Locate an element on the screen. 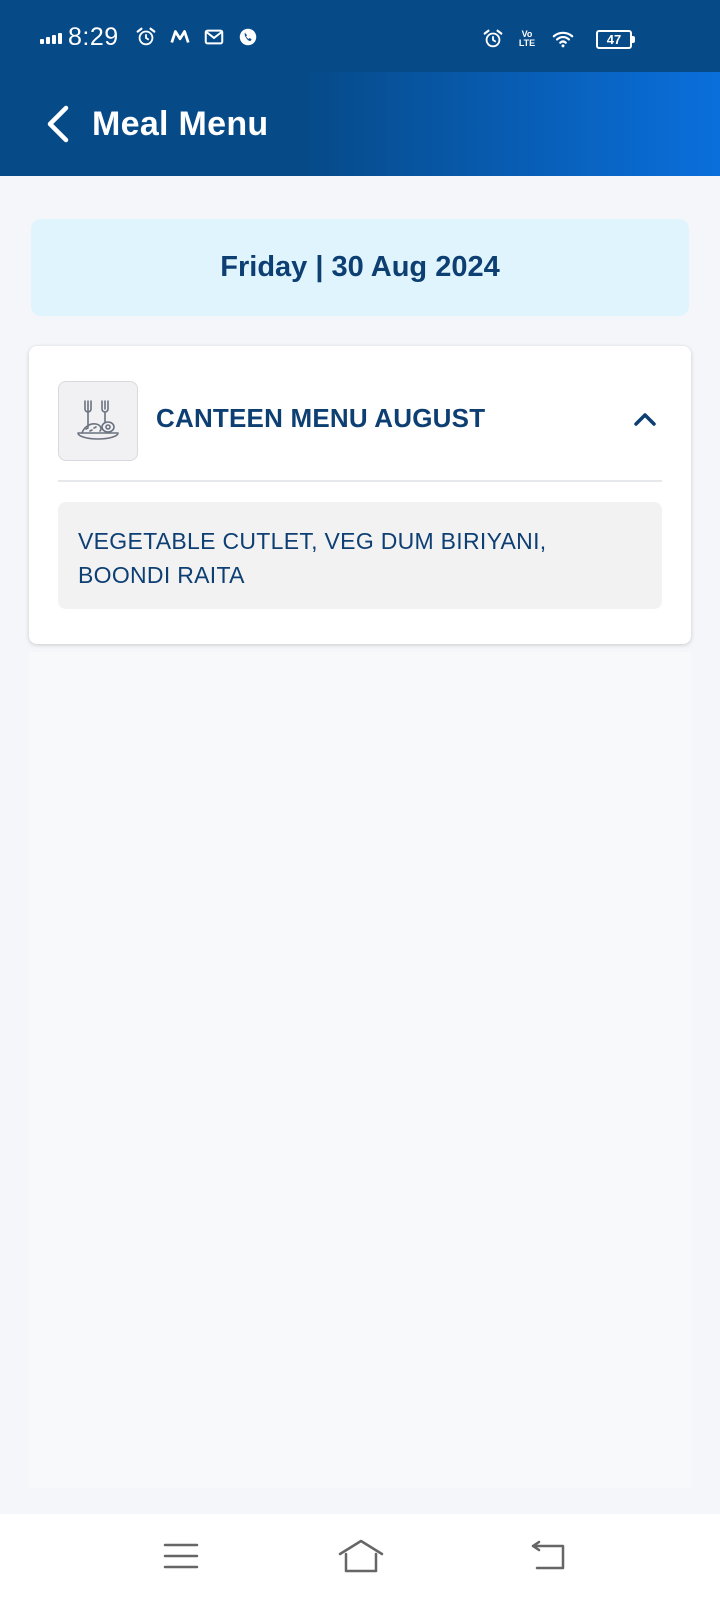  status-left: 8:29 is located at coordinates (154, 37).